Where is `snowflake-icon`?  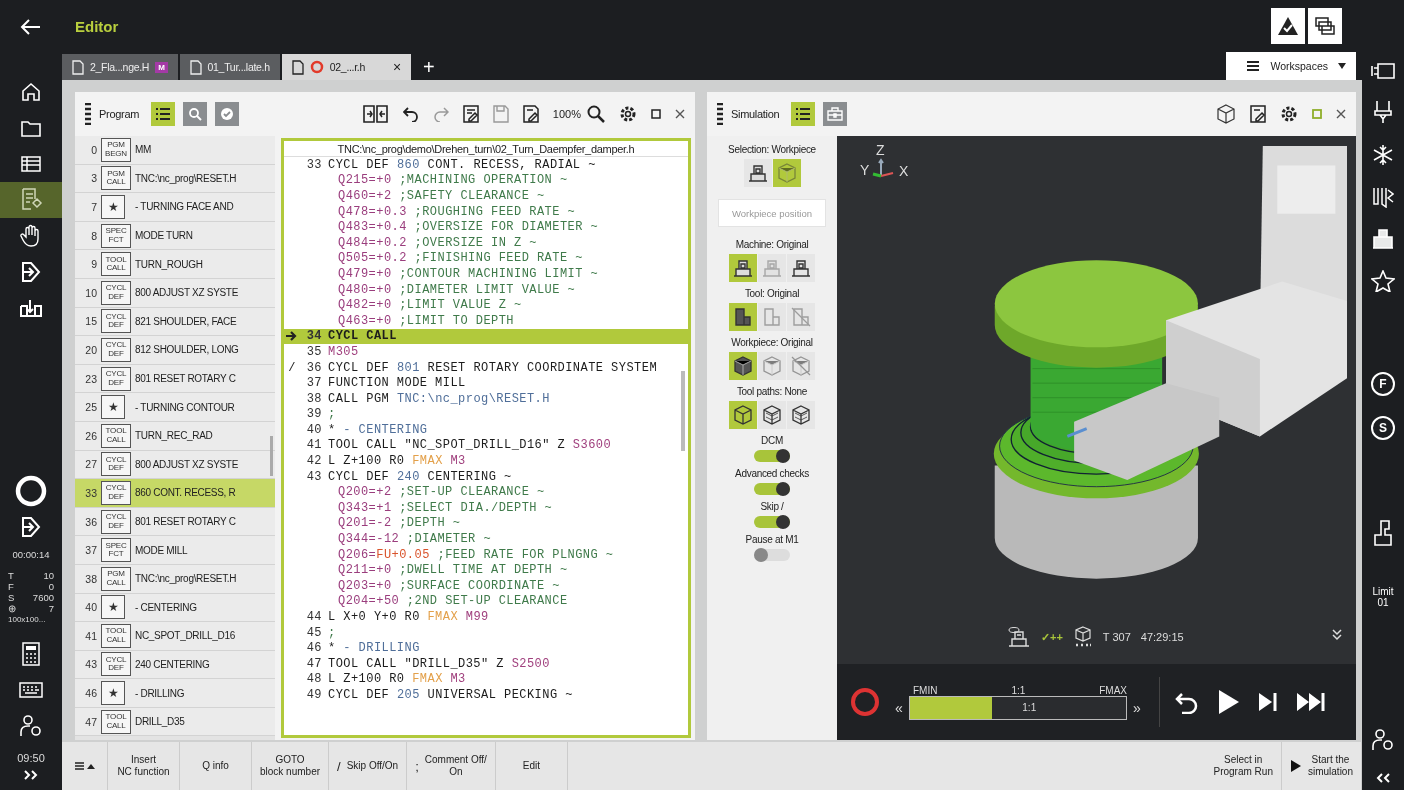 snowflake-icon is located at coordinates (1383, 155).